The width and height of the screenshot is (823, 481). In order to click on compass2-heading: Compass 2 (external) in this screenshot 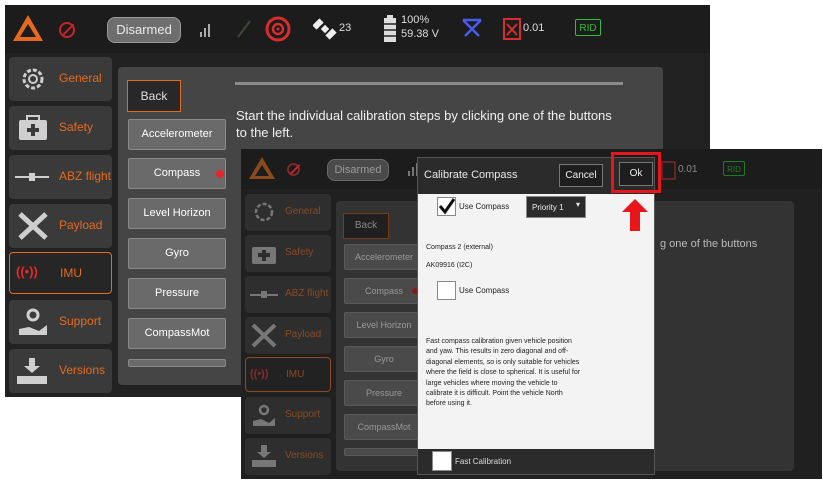, I will do `click(459, 247)`.